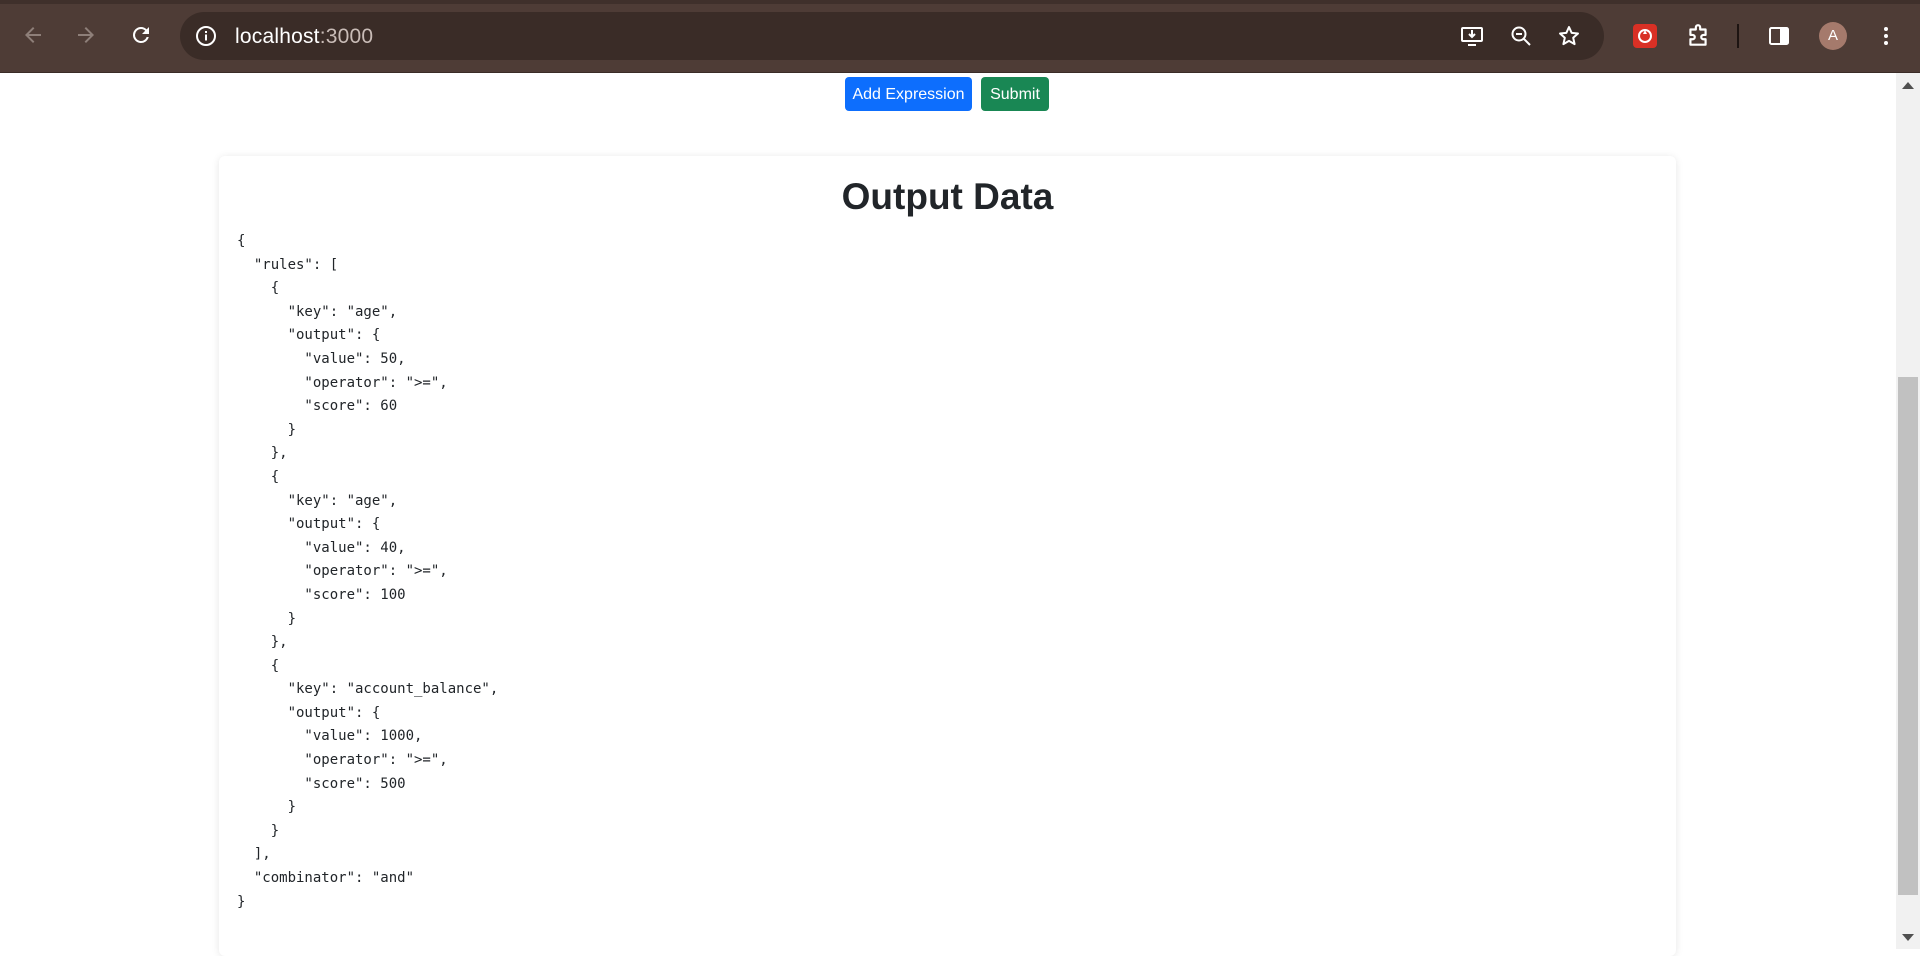  Describe the element at coordinates (1738, 36) in the screenshot. I see `toolbar-divider` at that location.